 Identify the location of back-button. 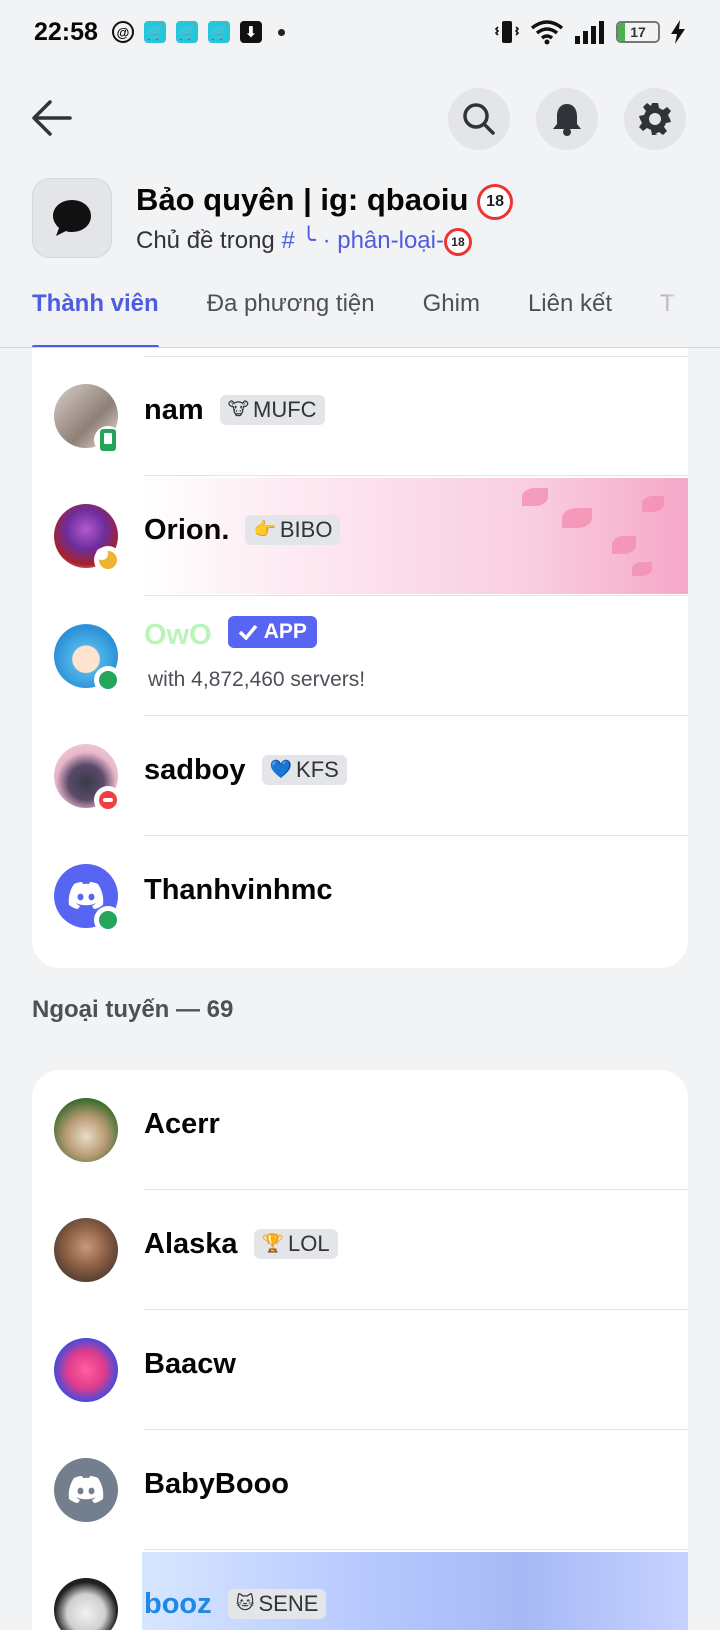
(55, 118).